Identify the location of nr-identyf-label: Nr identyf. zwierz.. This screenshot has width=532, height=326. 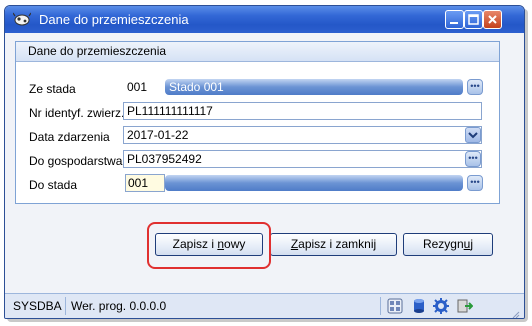
(77, 113).